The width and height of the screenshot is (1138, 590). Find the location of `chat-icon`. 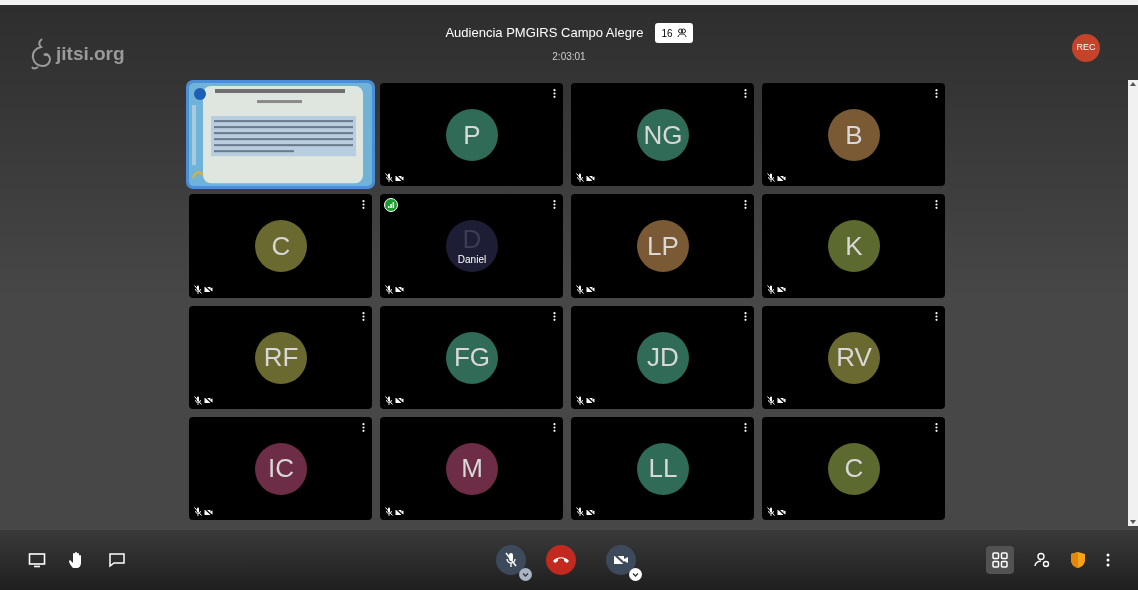

chat-icon is located at coordinates (117, 560).